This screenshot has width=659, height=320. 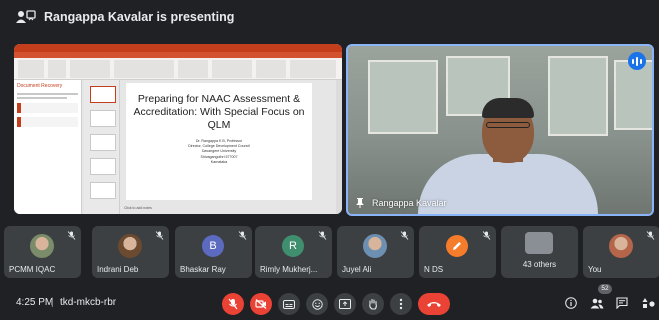 I want to click on camera-off-icon, so click(x=261, y=304).